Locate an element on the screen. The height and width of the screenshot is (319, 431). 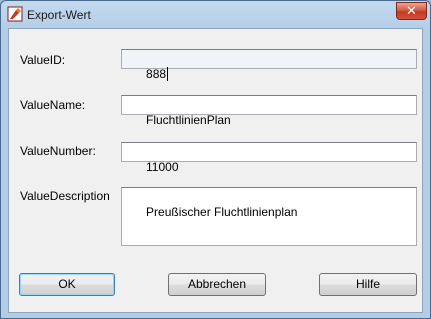
value-name-text: FluchtlinienPlan is located at coordinates (188, 120).